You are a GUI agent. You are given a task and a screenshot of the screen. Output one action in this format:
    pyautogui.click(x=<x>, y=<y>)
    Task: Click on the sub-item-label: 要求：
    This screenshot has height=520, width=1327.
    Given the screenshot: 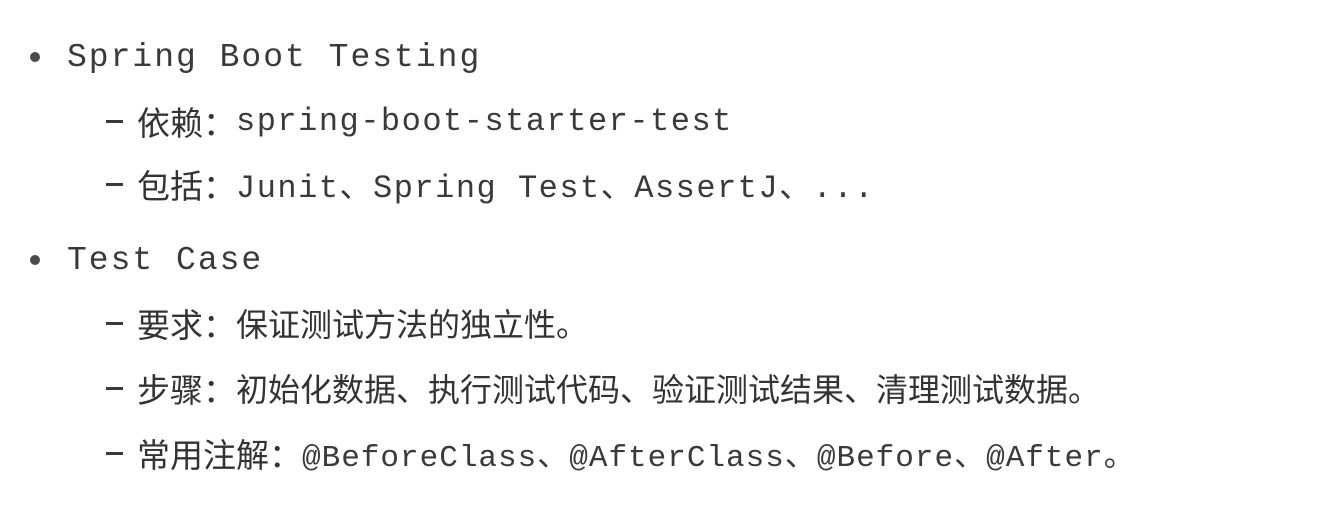 What is the action you would take?
    pyautogui.click(x=186, y=325)
    